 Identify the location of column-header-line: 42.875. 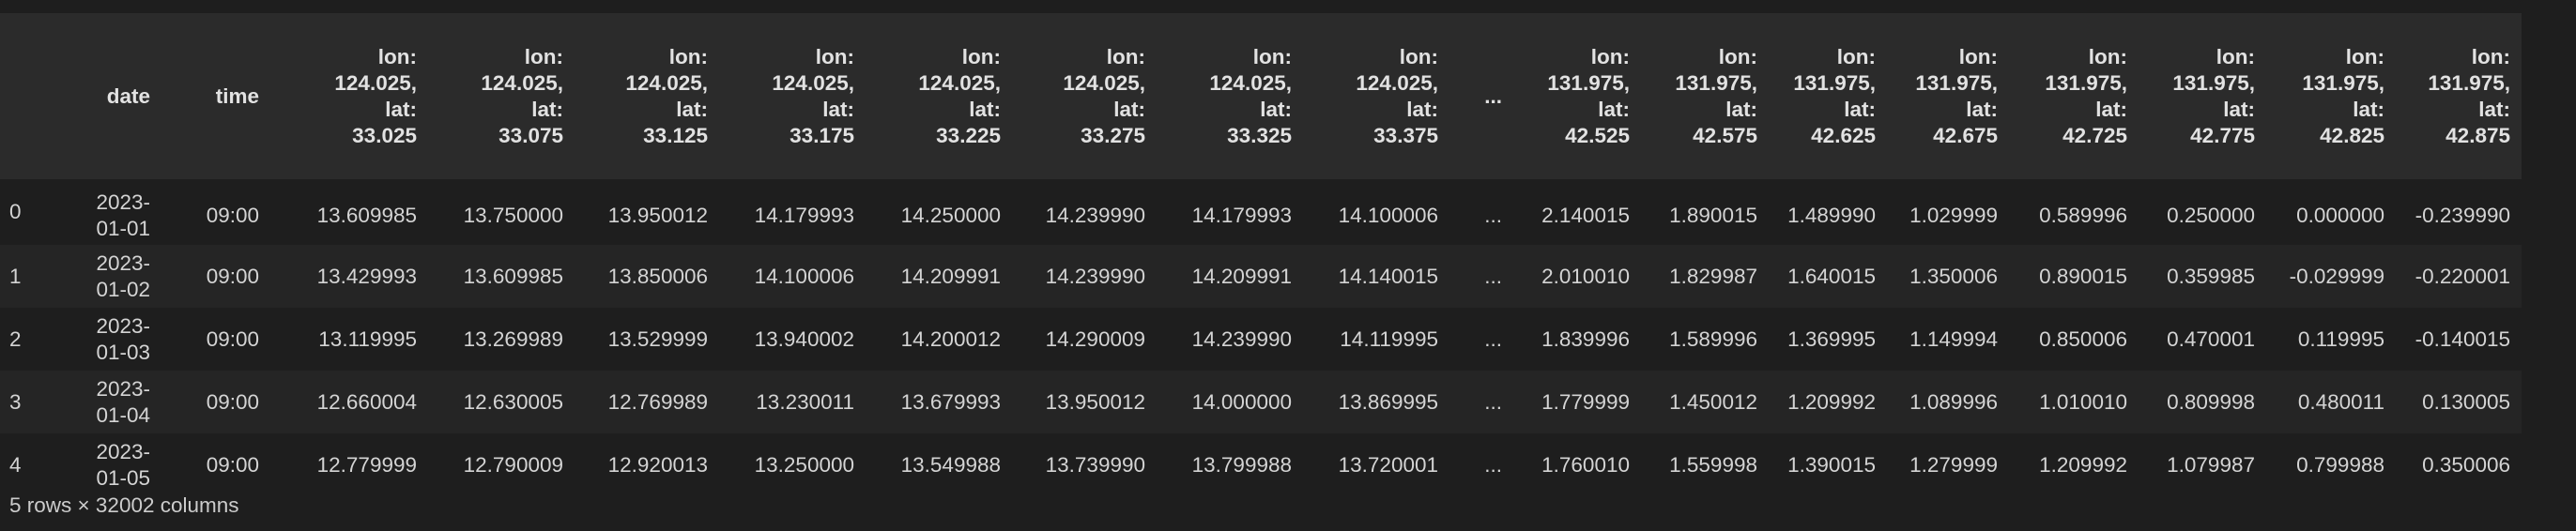
(2478, 135).